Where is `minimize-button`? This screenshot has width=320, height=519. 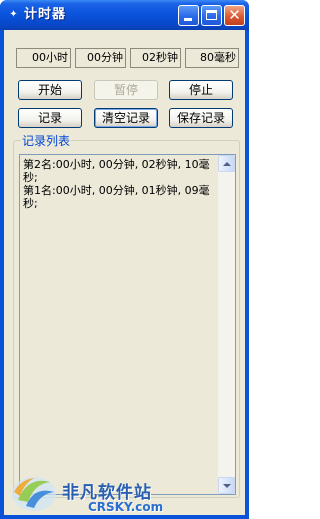 minimize-button is located at coordinates (188, 15).